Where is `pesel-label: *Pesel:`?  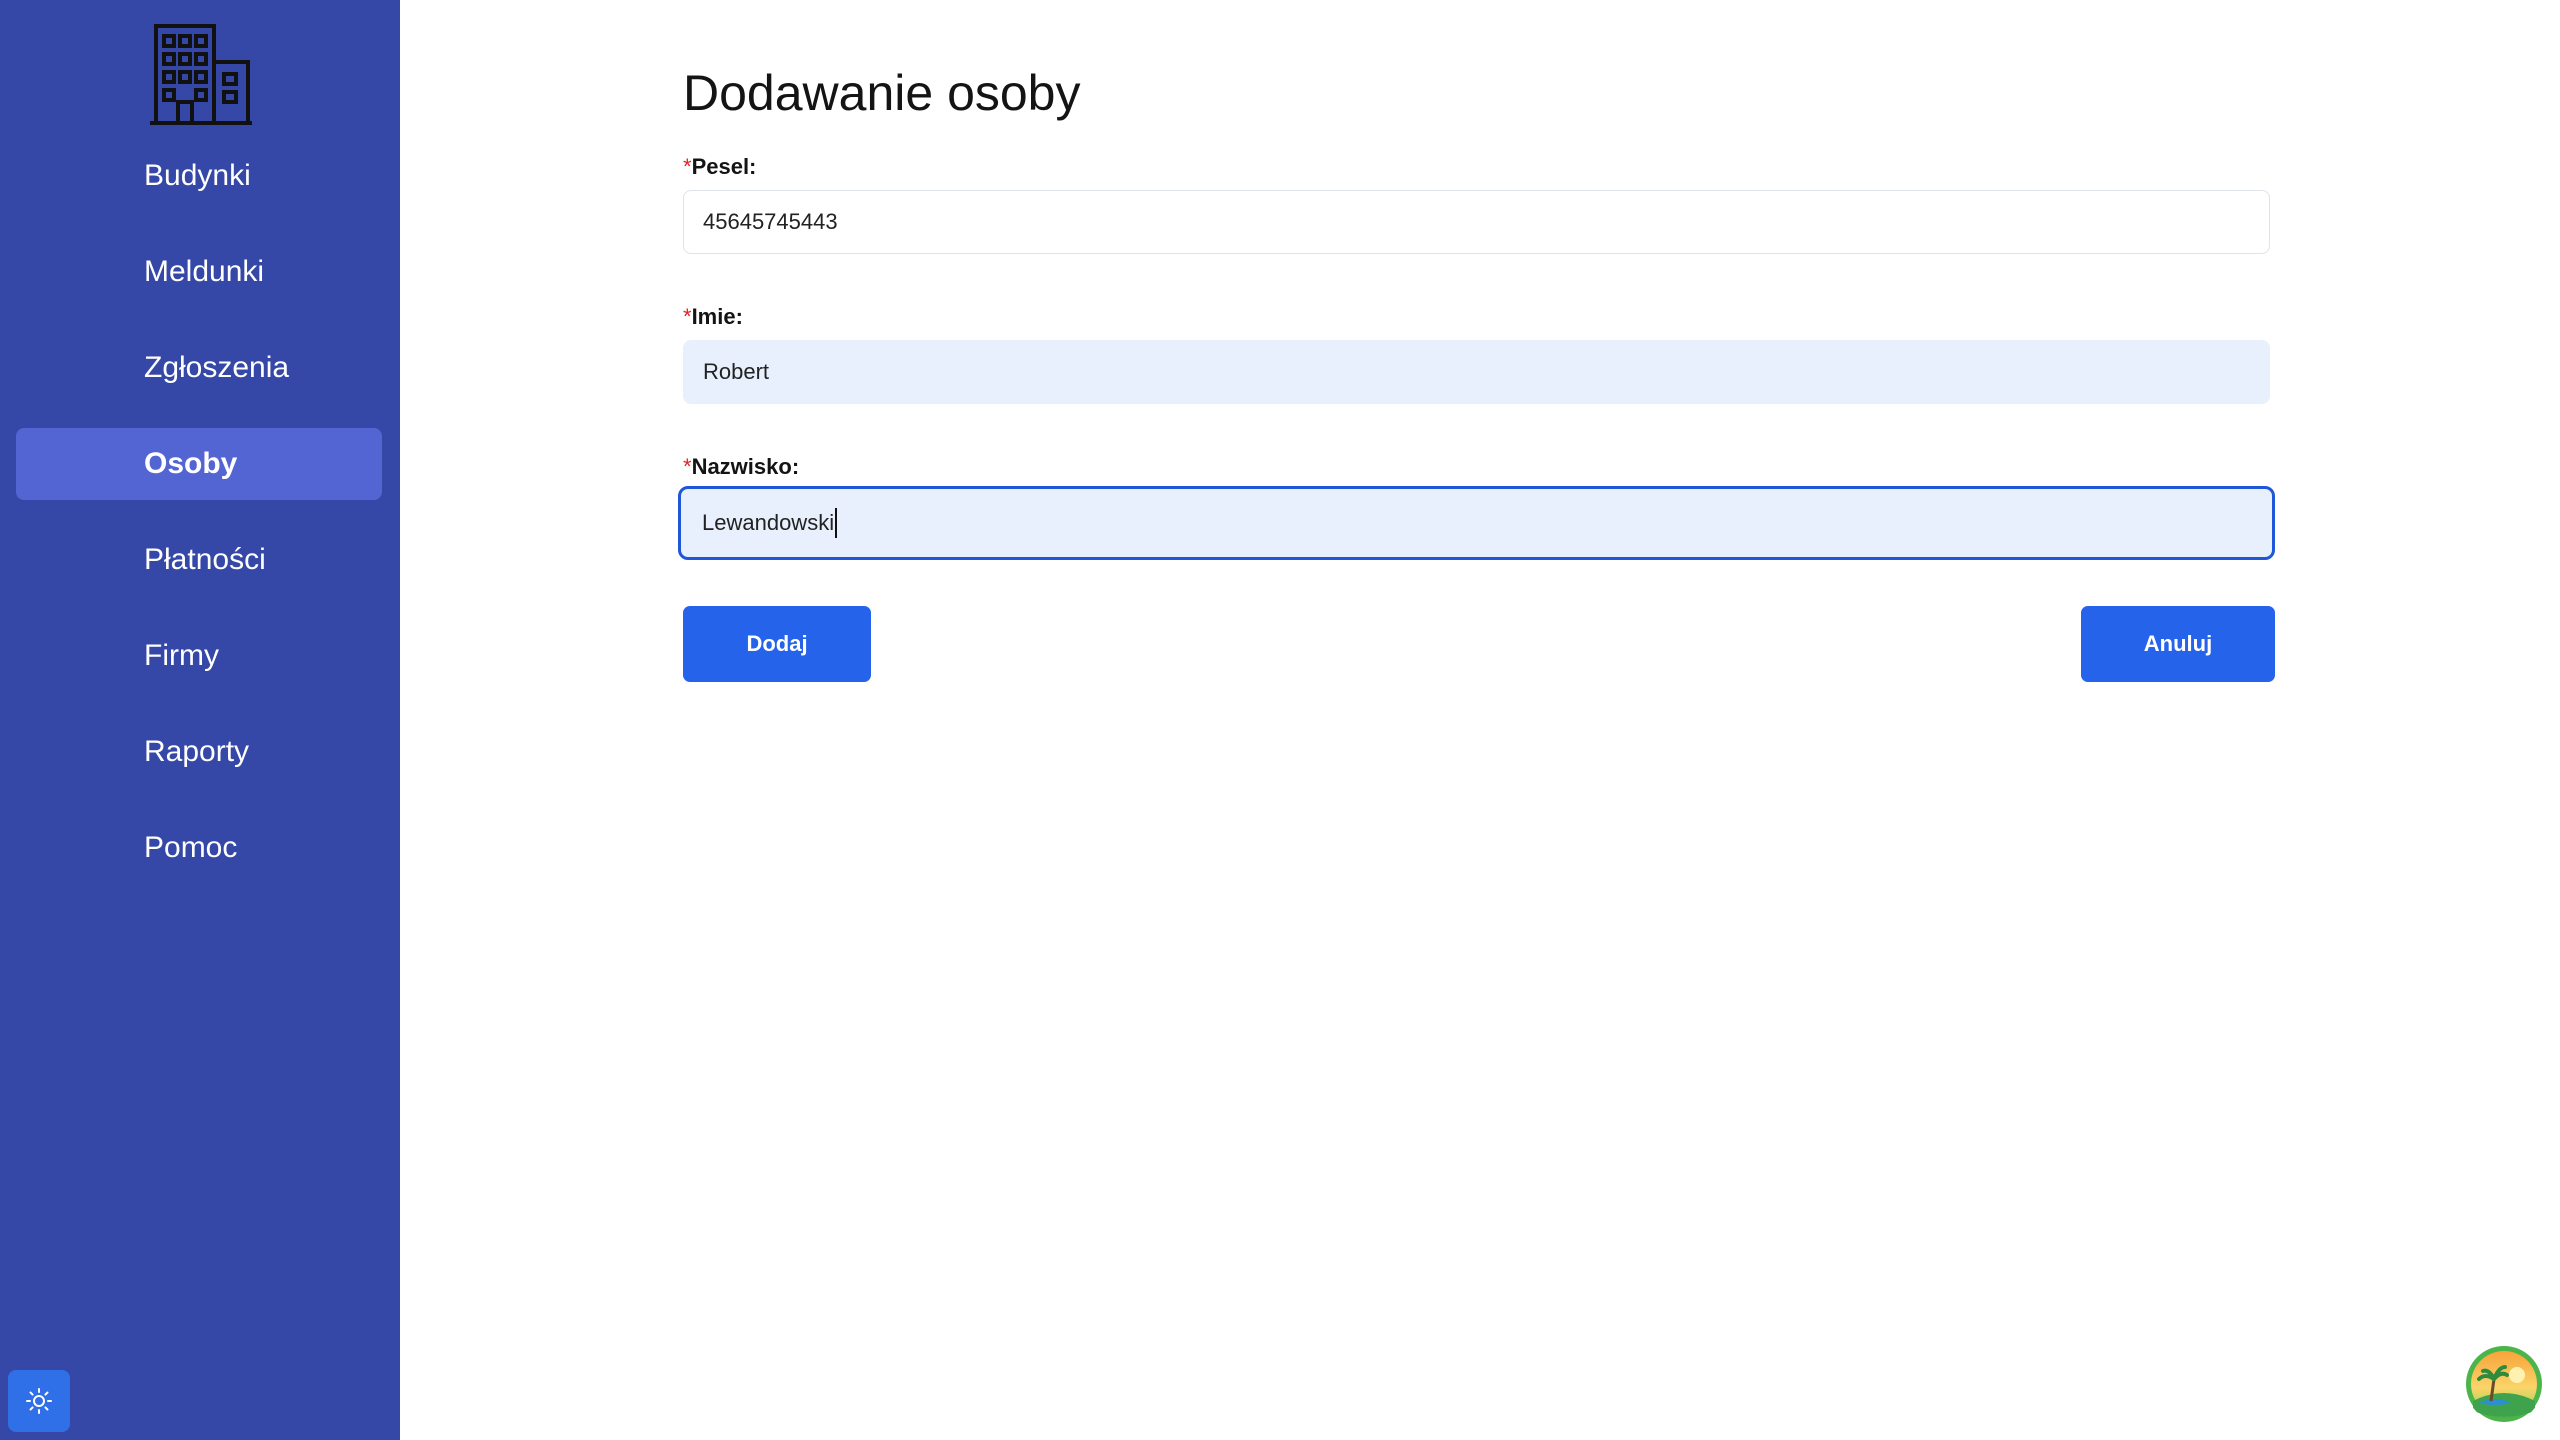 pesel-label: *Pesel: is located at coordinates (719, 167).